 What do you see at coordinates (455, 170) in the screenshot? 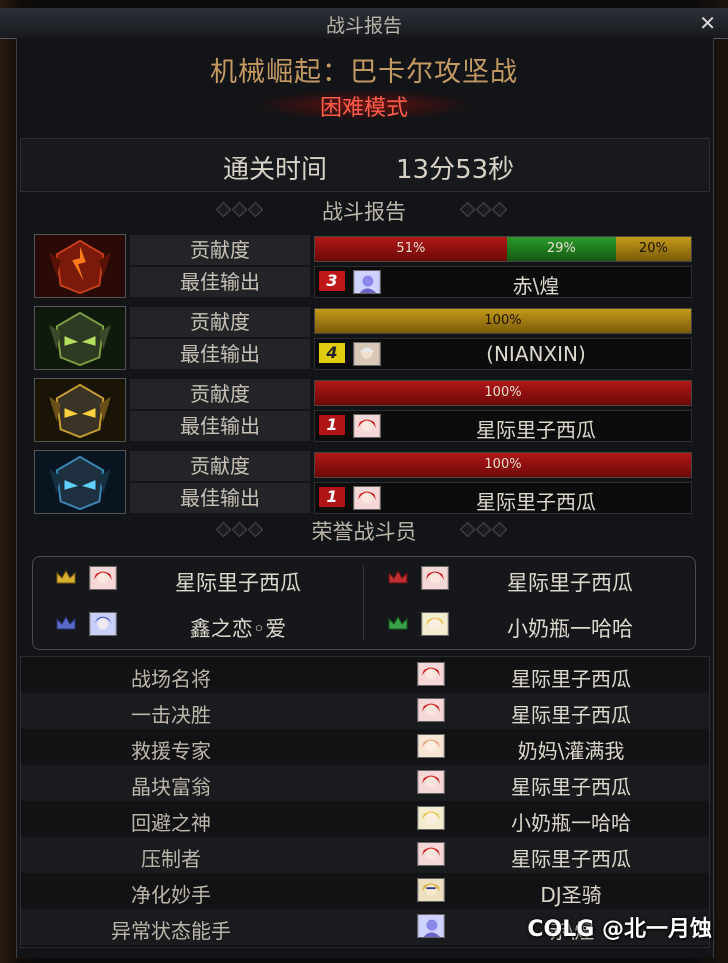
I see `clear-time-value: 13分53秒` at bounding box center [455, 170].